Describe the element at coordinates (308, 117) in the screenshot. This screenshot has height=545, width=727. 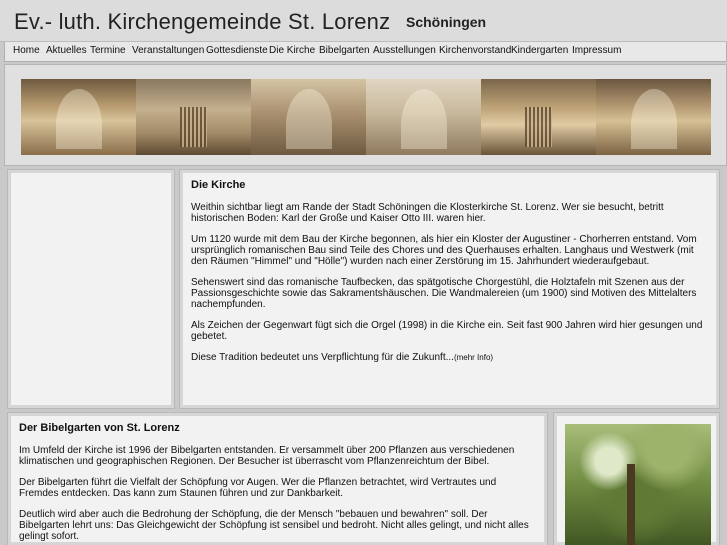
I see `banner-panel-altar` at that location.